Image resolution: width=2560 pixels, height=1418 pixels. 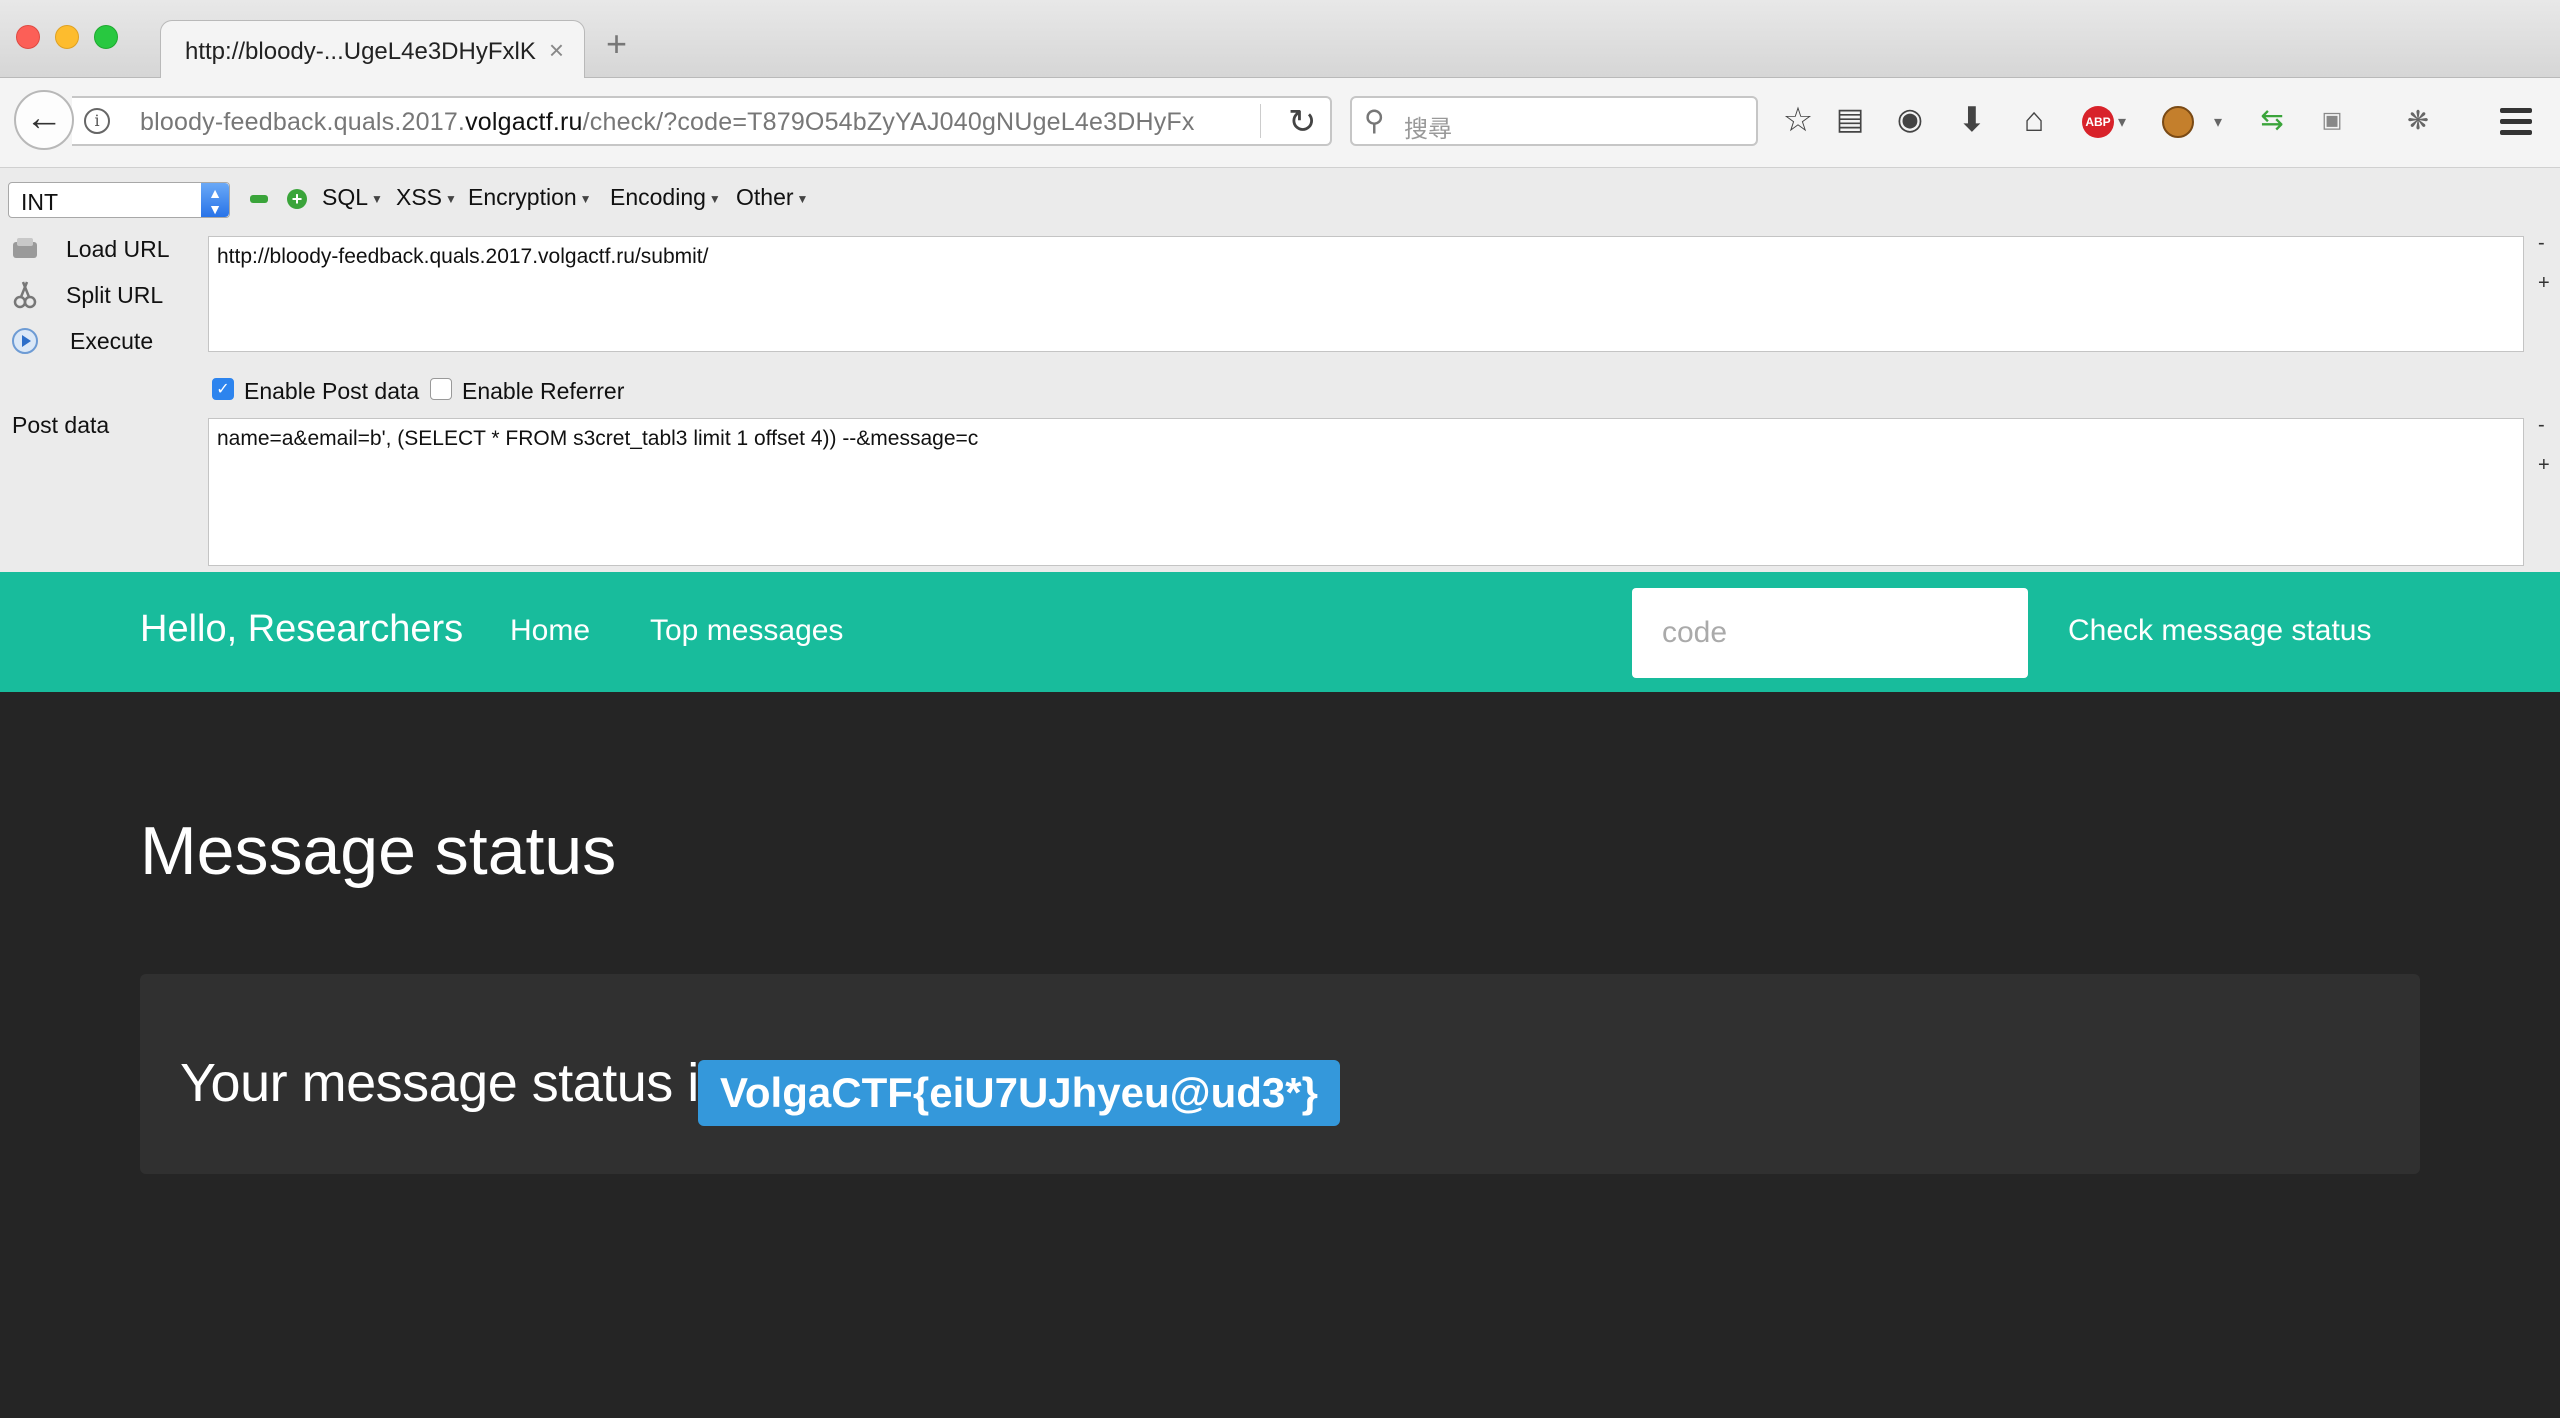 I want to click on nav-top-messages-link: Top messages, so click(x=746, y=631).